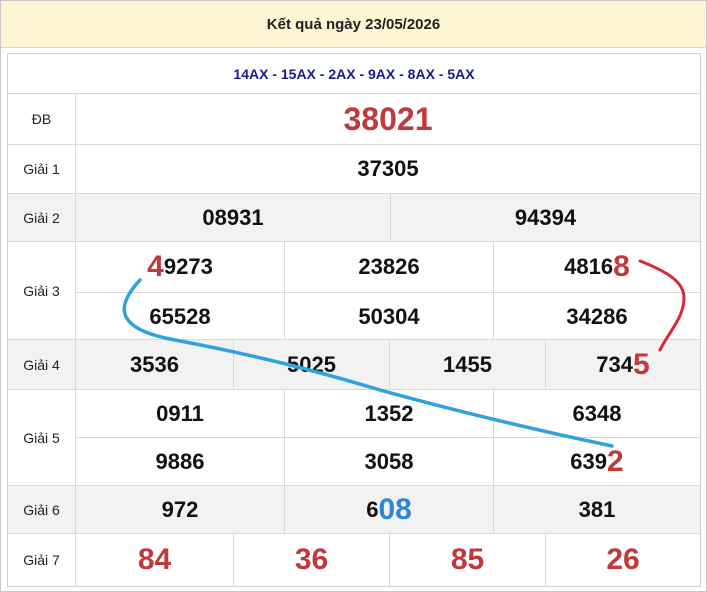 This screenshot has height=592, width=707. I want to click on g4-value-4-highlight: 5, so click(641, 364).